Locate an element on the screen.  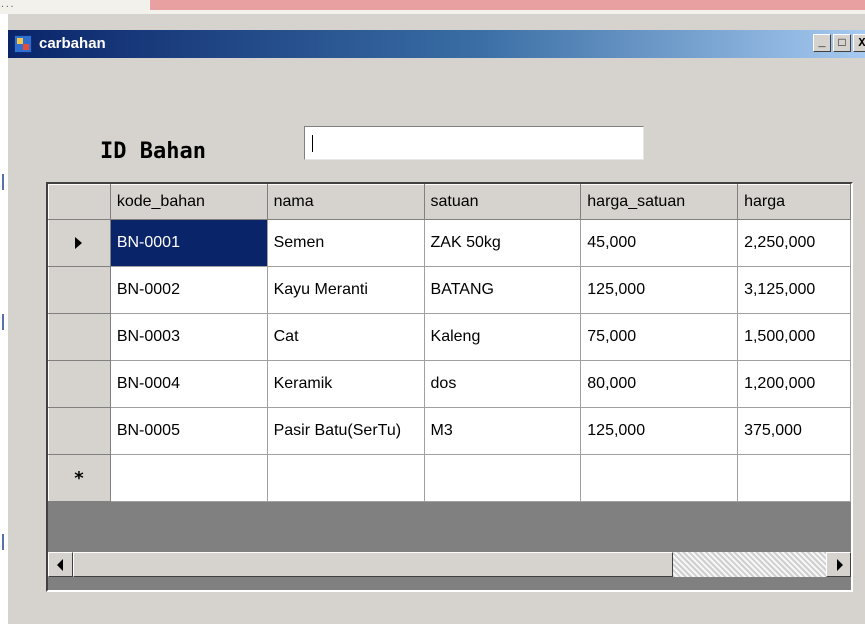
horizontal-scrollbar is located at coordinates (449, 564).